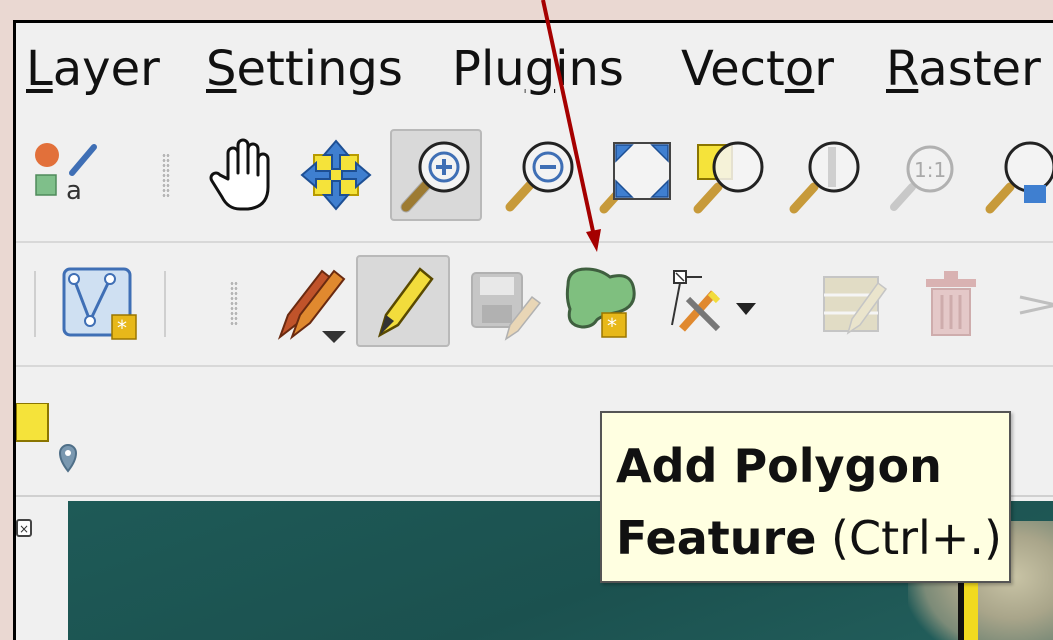  I want to click on delete-selected-icon, so click(951, 303).